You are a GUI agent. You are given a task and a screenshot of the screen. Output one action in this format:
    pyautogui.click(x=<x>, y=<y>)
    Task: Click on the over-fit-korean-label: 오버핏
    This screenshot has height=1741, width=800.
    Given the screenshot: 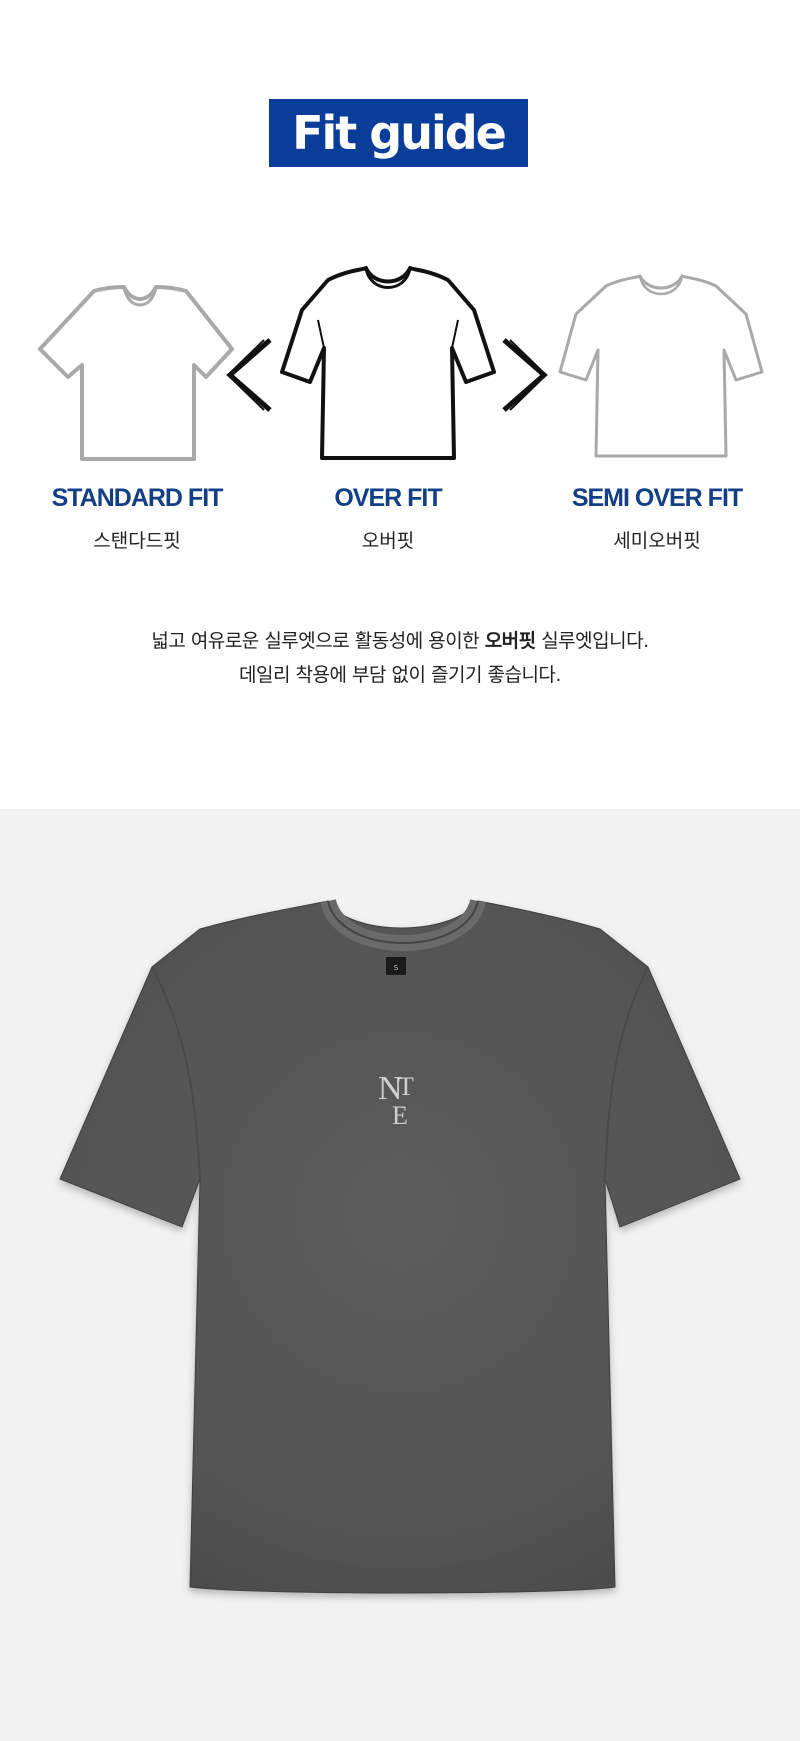 What is the action you would take?
    pyautogui.click(x=388, y=541)
    